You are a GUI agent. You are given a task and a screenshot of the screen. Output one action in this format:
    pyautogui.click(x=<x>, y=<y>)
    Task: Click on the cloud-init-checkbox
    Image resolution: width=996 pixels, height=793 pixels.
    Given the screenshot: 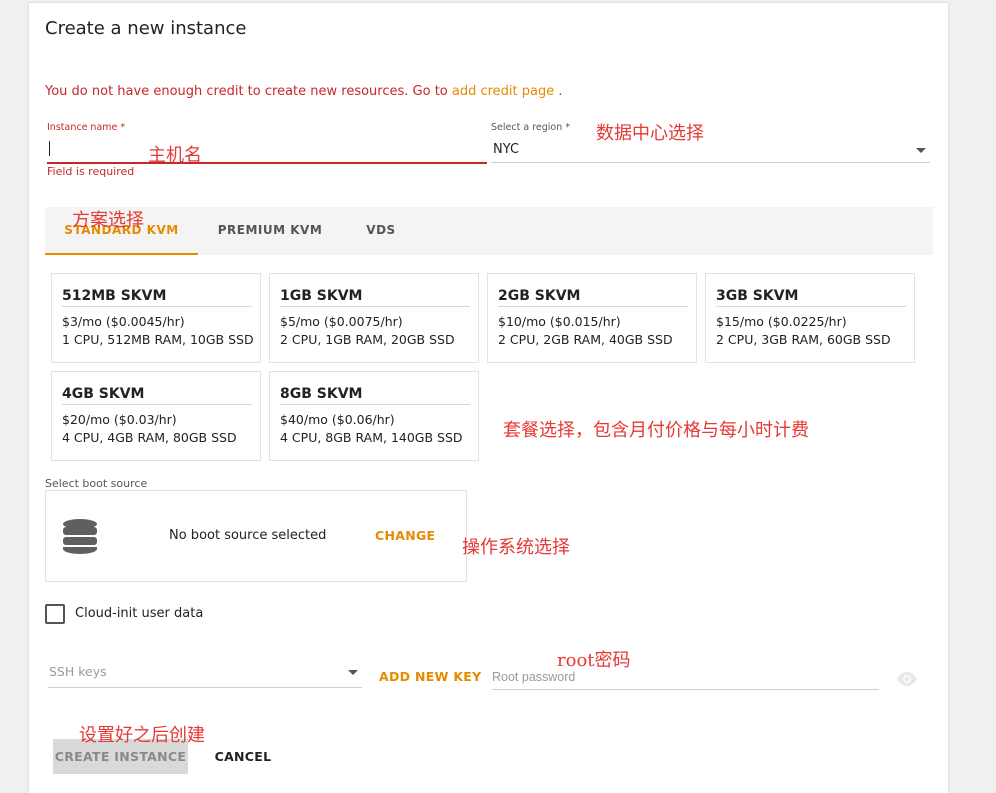 What is the action you would take?
    pyautogui.click(x=55, y=614)
    